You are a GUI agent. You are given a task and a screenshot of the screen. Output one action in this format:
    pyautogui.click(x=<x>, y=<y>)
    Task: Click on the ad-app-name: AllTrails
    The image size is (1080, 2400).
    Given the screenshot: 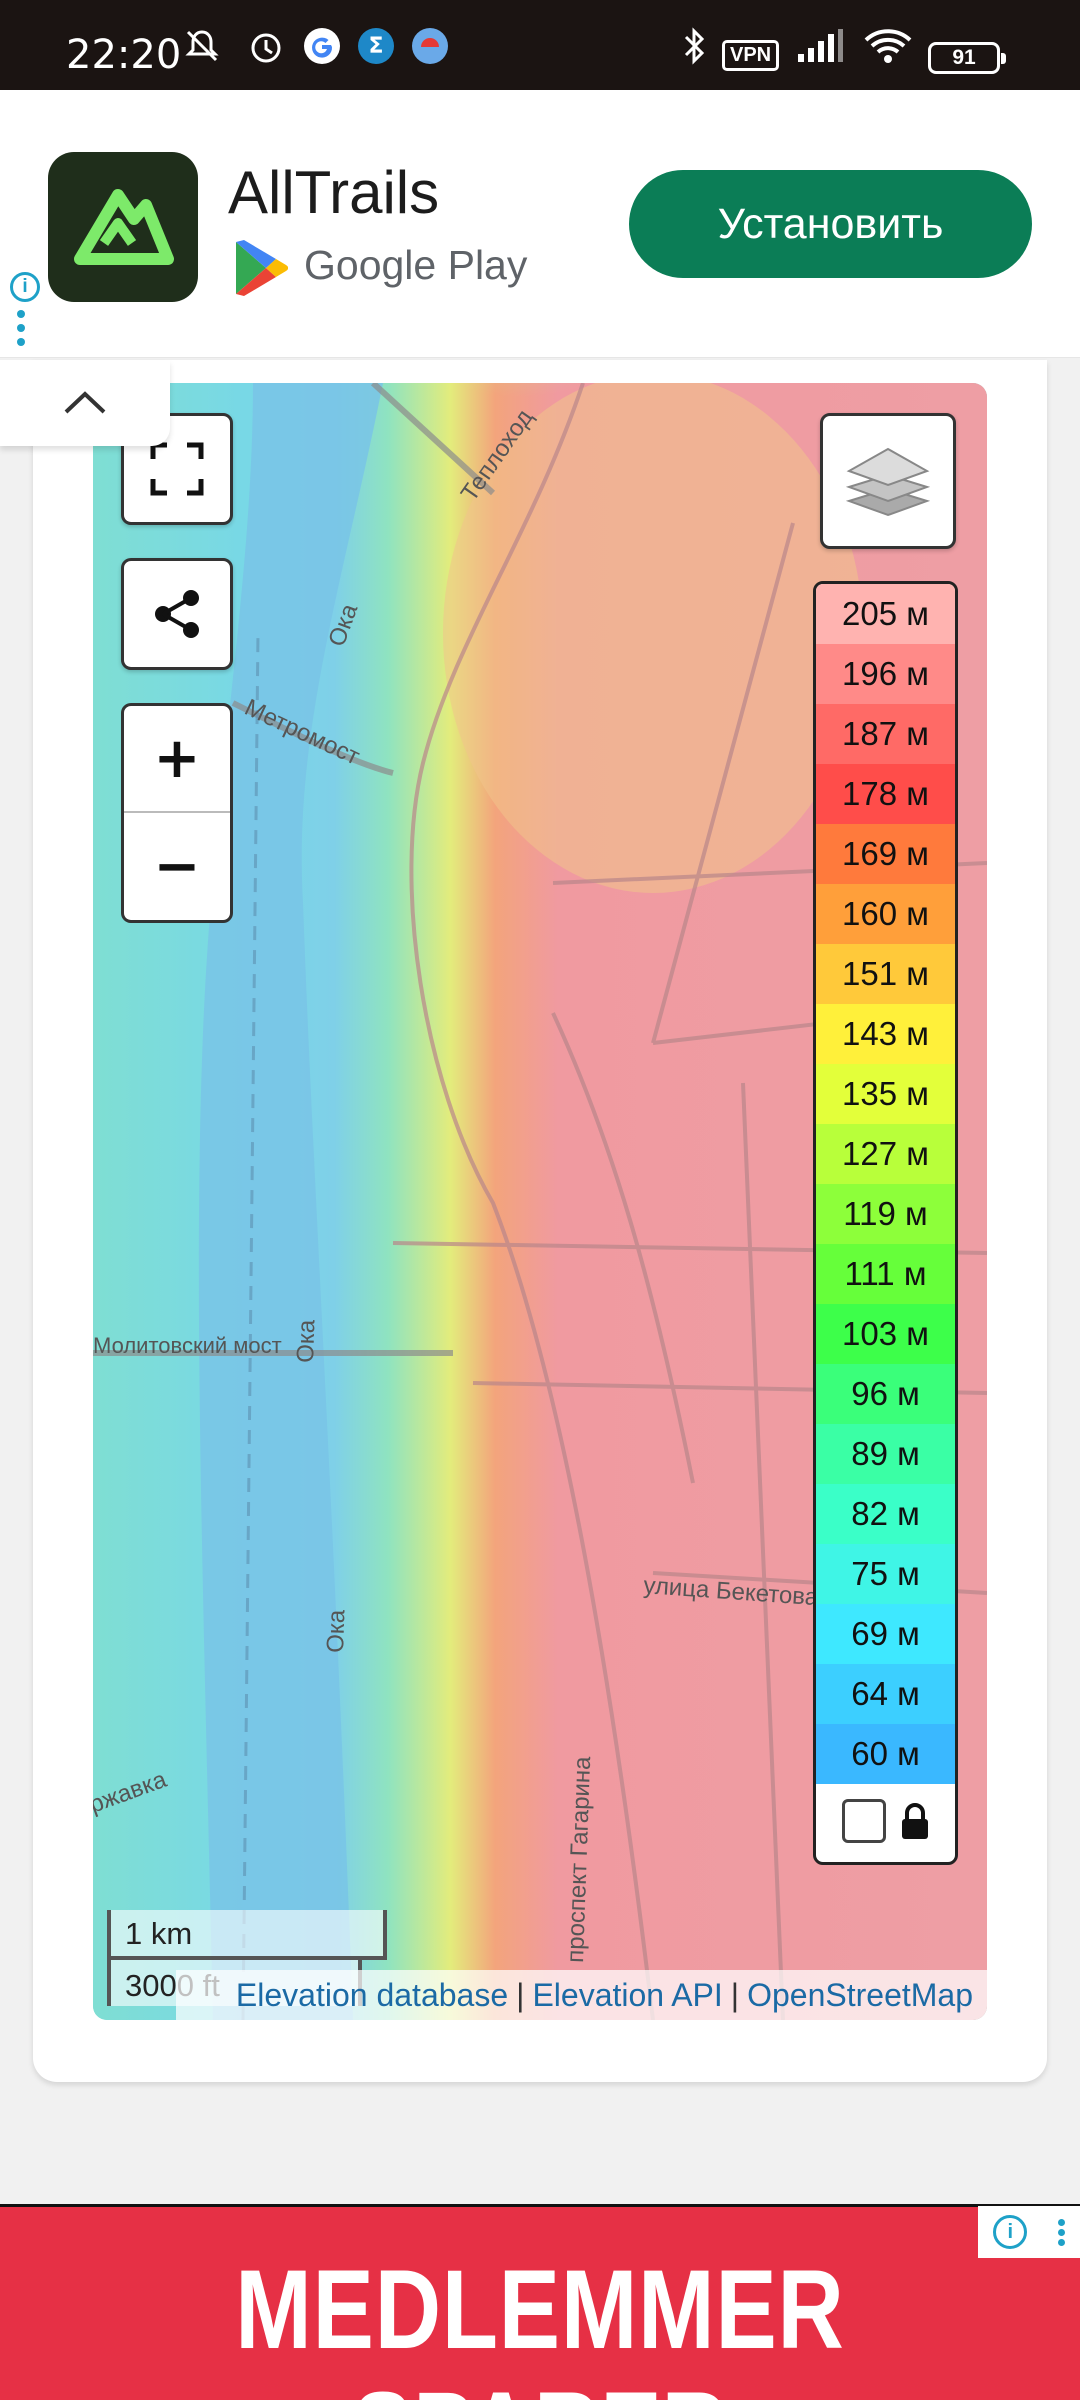 What is the action you would take?
    pyautogui.click(x=333, y=192)
    